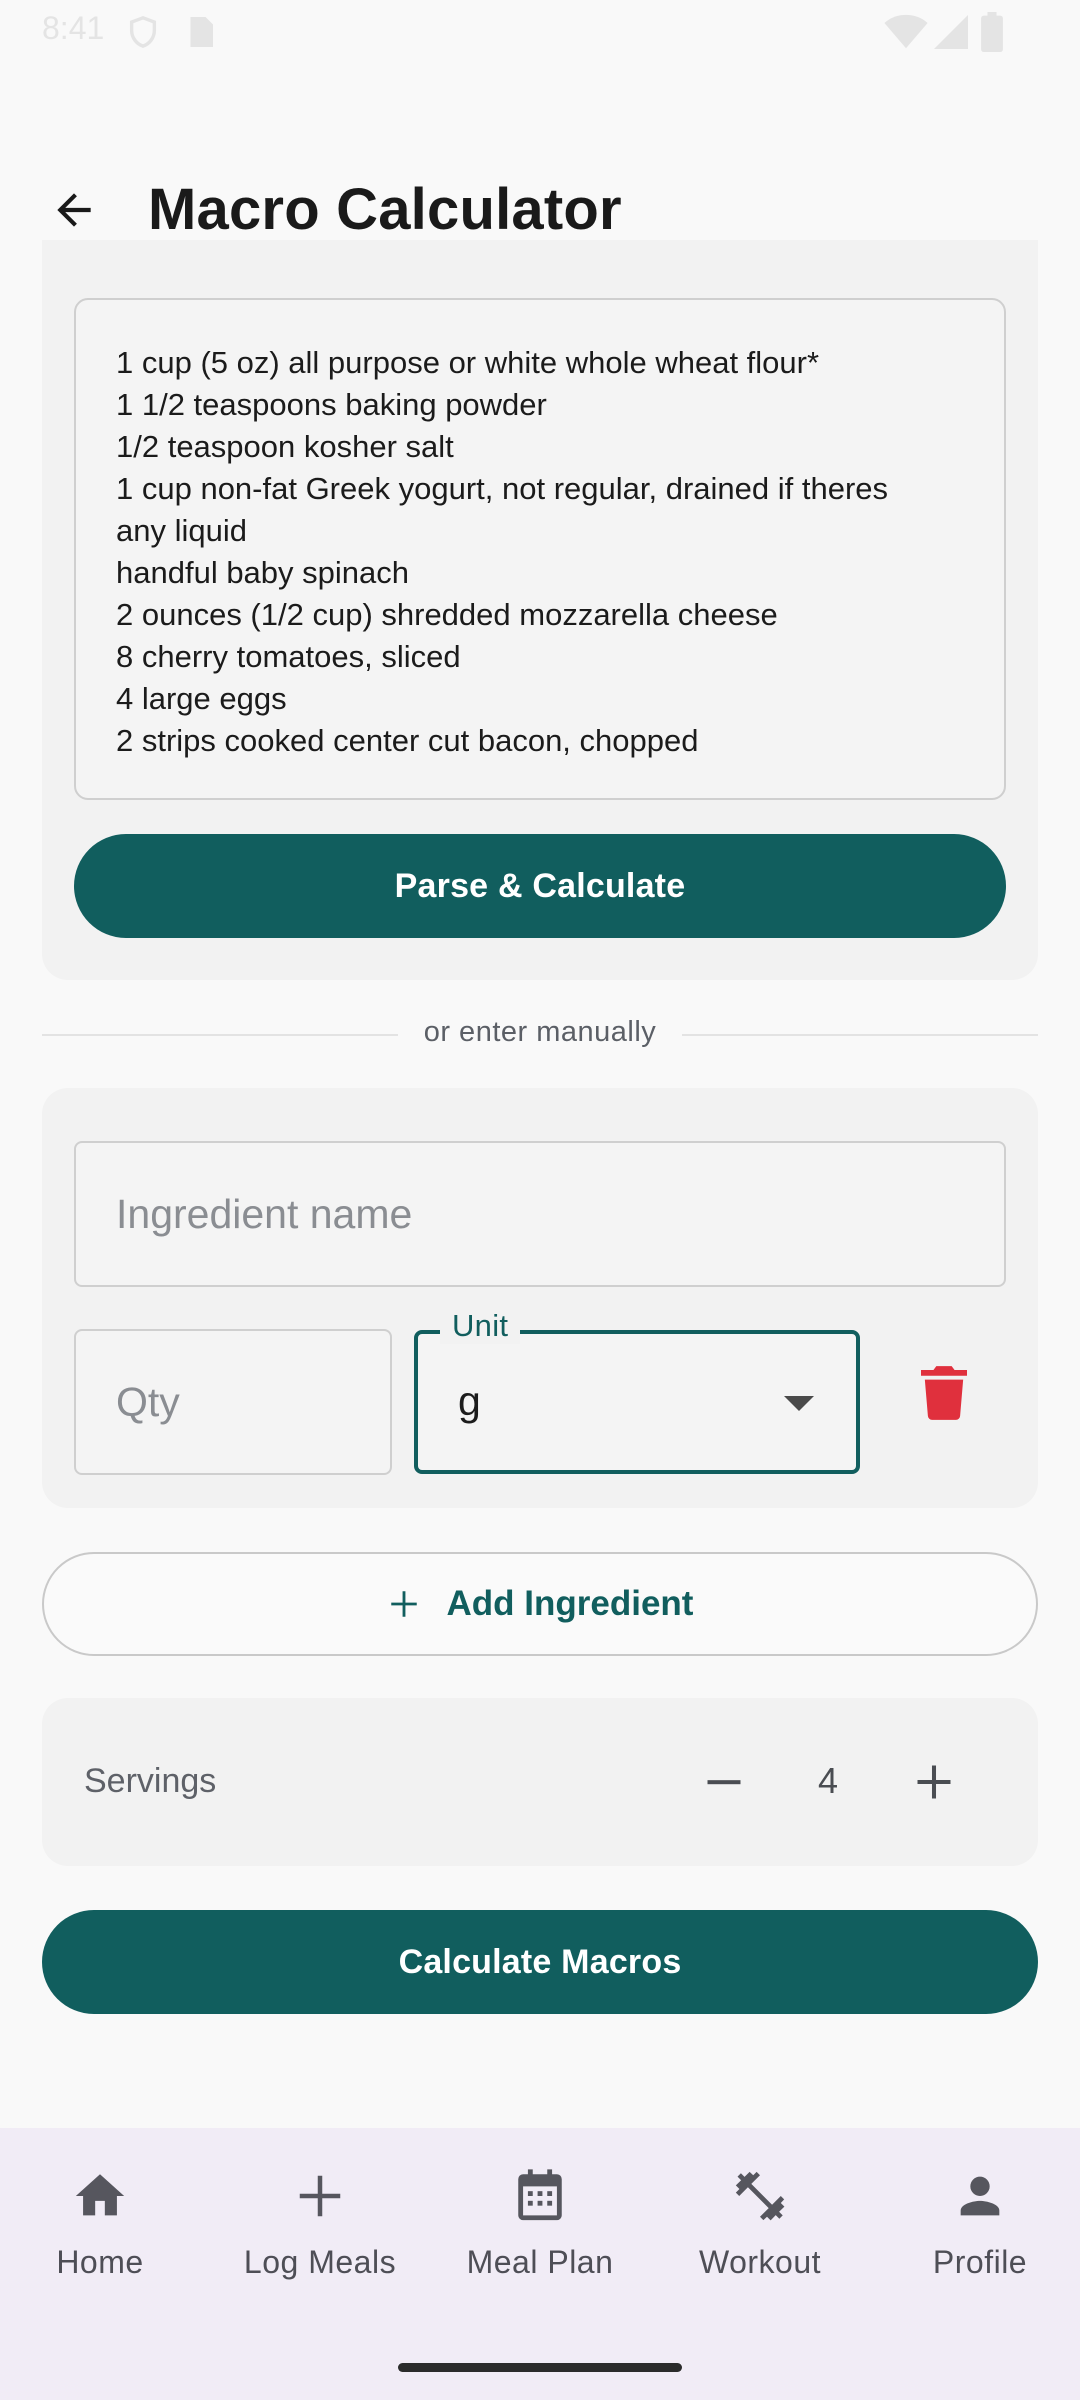  I want to click on trash-icon, so click(944, 1393).